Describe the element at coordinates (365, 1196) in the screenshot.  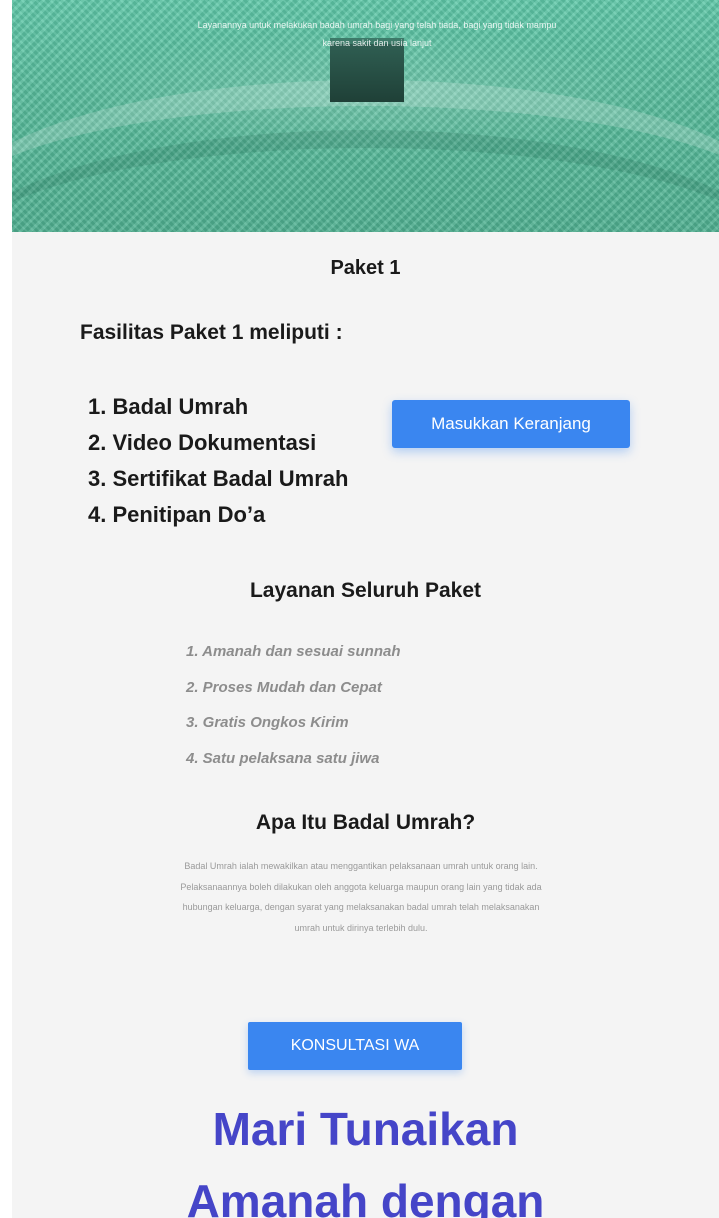
I see `cta-heading-line: Amanah dengan` at that location.